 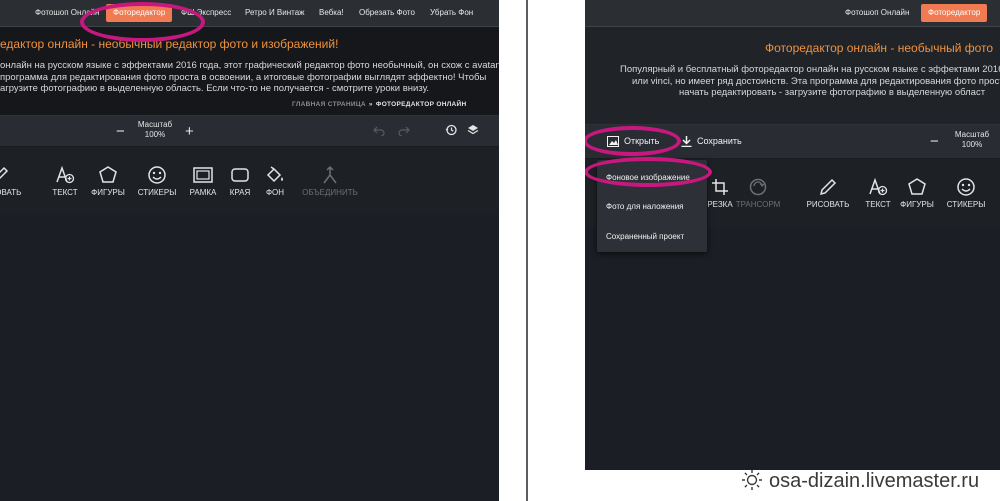 I want to click on nav-photo-editor: Фоторедактор, so click(x=954, y=13).